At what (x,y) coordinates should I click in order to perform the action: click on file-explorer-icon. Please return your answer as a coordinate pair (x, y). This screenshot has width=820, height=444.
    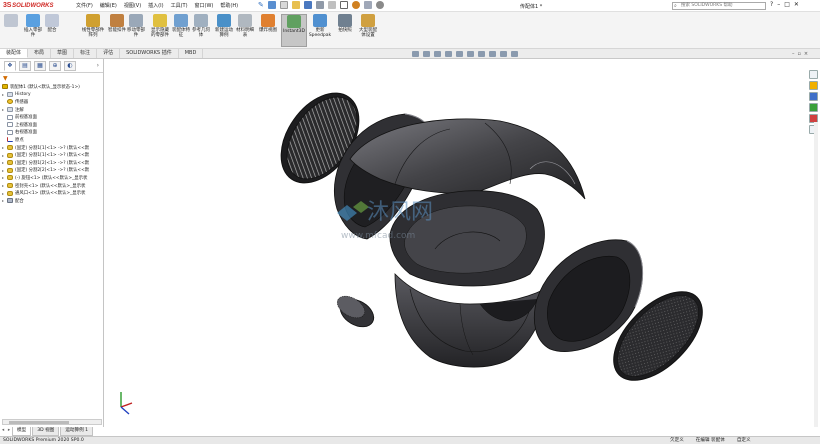
    Looking at the image, I should click on (813, 96).